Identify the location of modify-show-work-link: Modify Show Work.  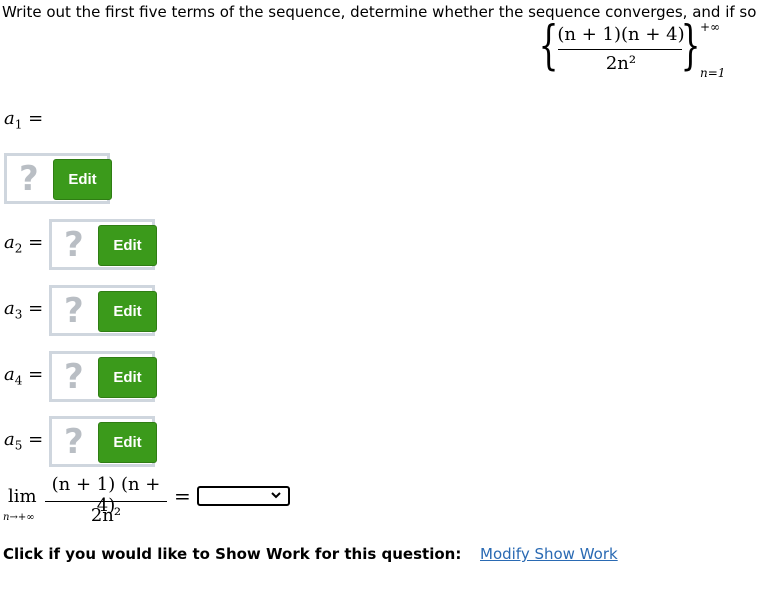
(549, 554).